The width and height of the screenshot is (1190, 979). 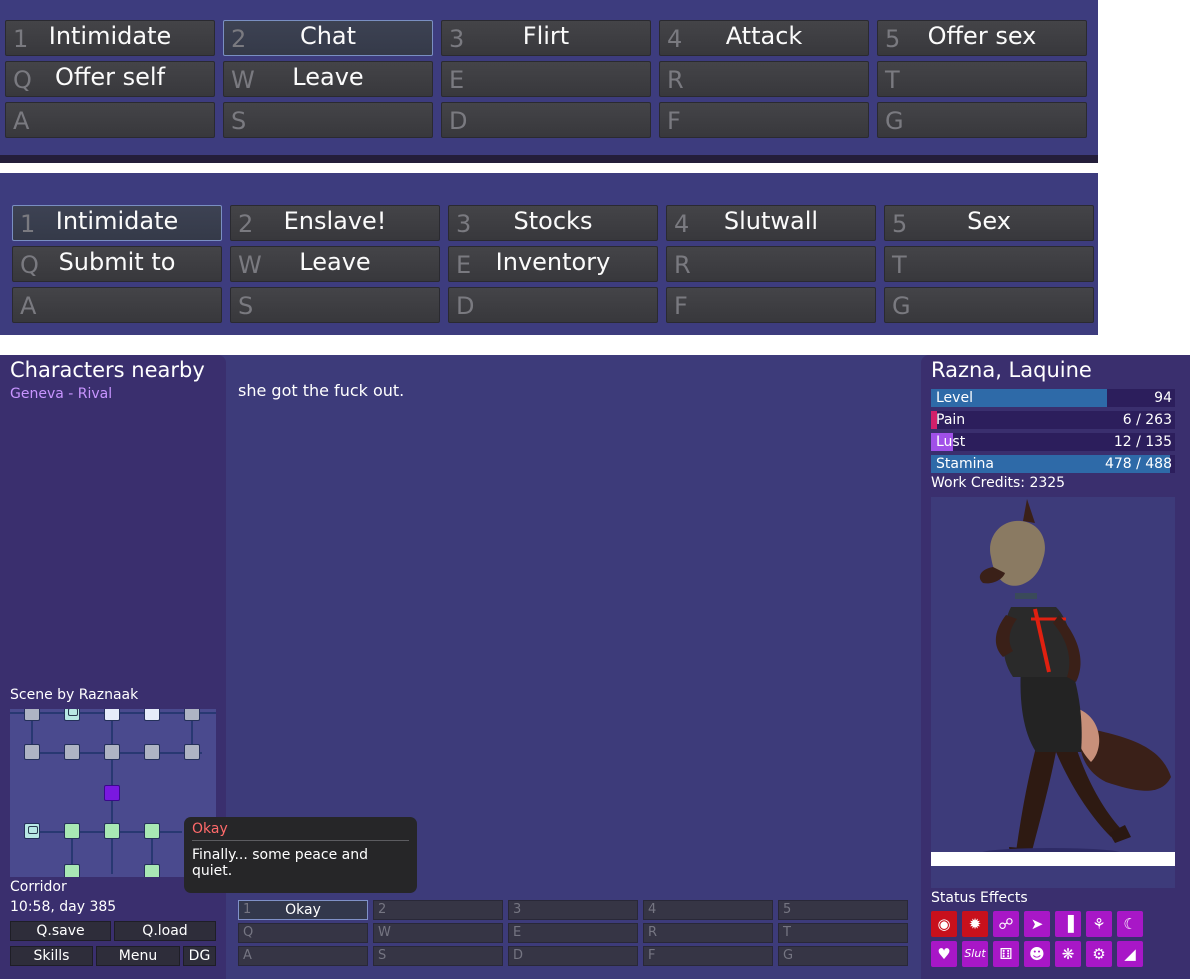 What do you see at coordinates (112, 793) in the screenshot?
I see `player-location-marker` at bounding box center [112, 793].